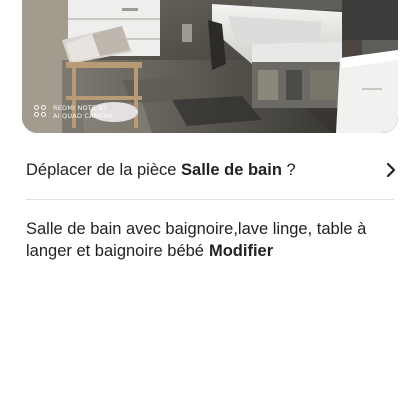 The width and height of the screenshot is (420, 420). What do you see at coordinates (231, 169) in the screenshot?
I see `room-name: Salle de bain` at bounding box center [231, 169].